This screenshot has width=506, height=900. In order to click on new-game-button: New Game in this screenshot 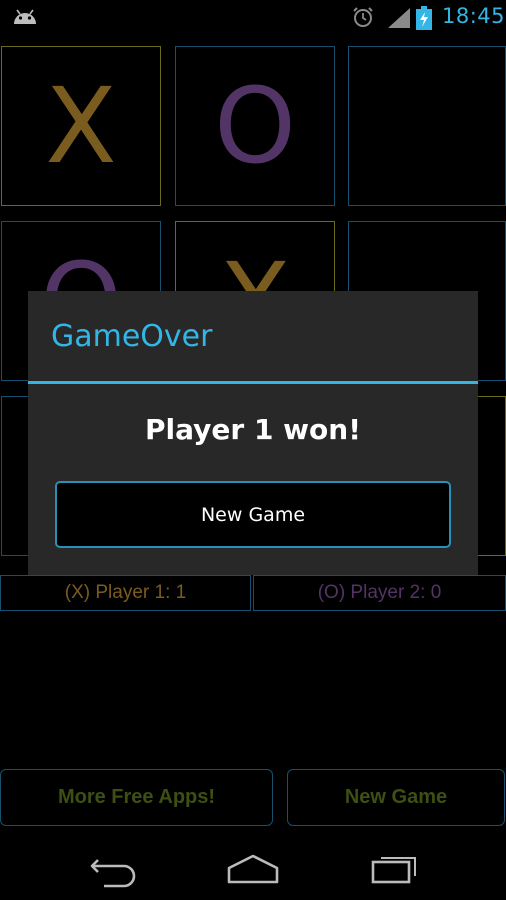, I will do `click(396, 797)`.